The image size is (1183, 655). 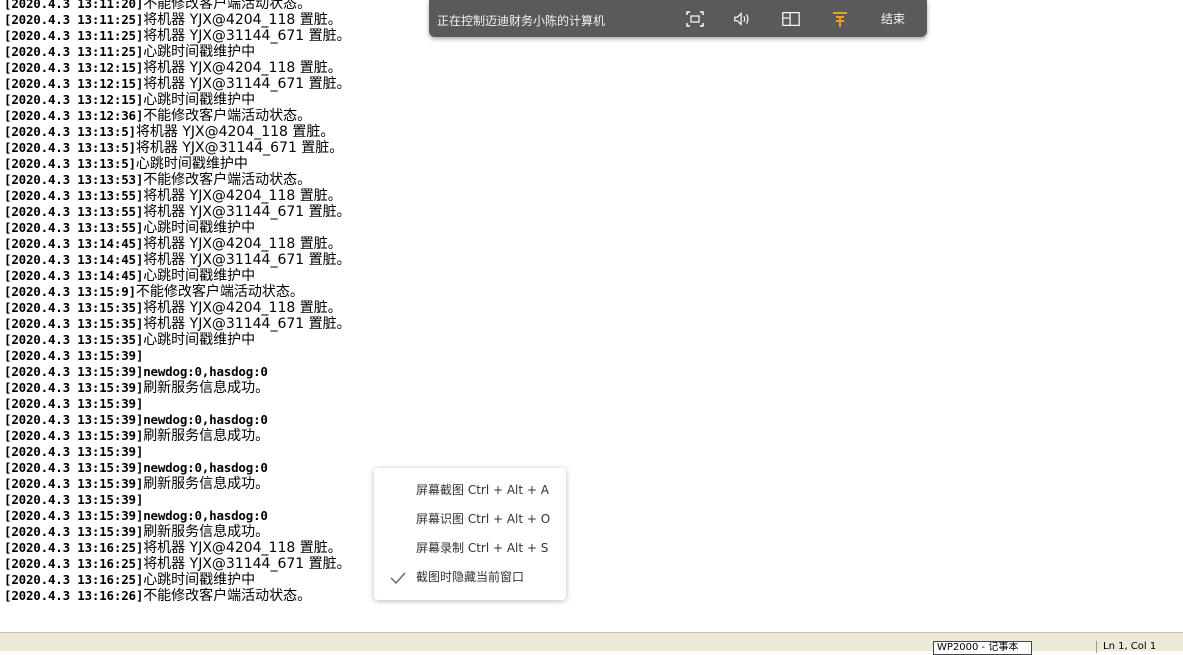 What do you see at coordinates (74, 179) in the screenshot?
I see `log-timestamp: [2020.4.3 13:13:53]` at bounding box center [74, 179].